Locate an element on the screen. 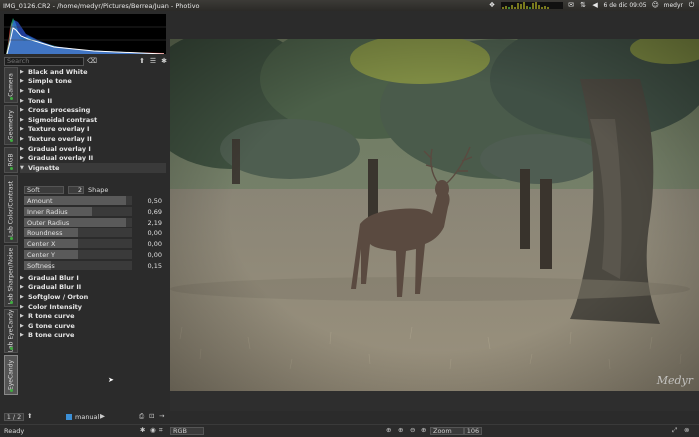 This screenshot has width=699, height=437. tab-lab-color-contrast: Lab Color/Contrast is located at coordinates (11, 209).